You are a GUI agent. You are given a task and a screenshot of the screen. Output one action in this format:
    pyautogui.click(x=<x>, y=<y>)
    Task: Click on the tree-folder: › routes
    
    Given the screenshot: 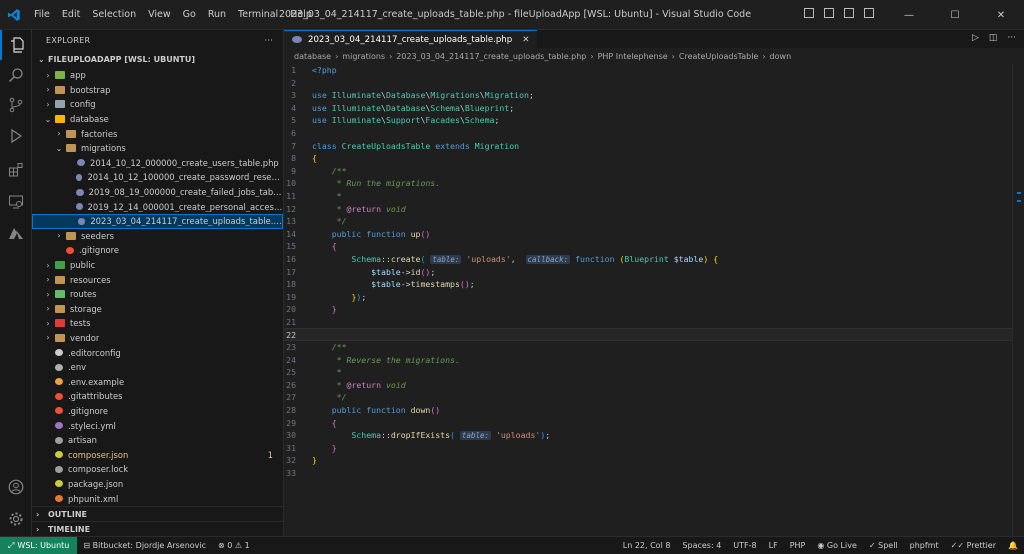 What is the action you would take?
    pyautogui.click(x=157, y=294)
    